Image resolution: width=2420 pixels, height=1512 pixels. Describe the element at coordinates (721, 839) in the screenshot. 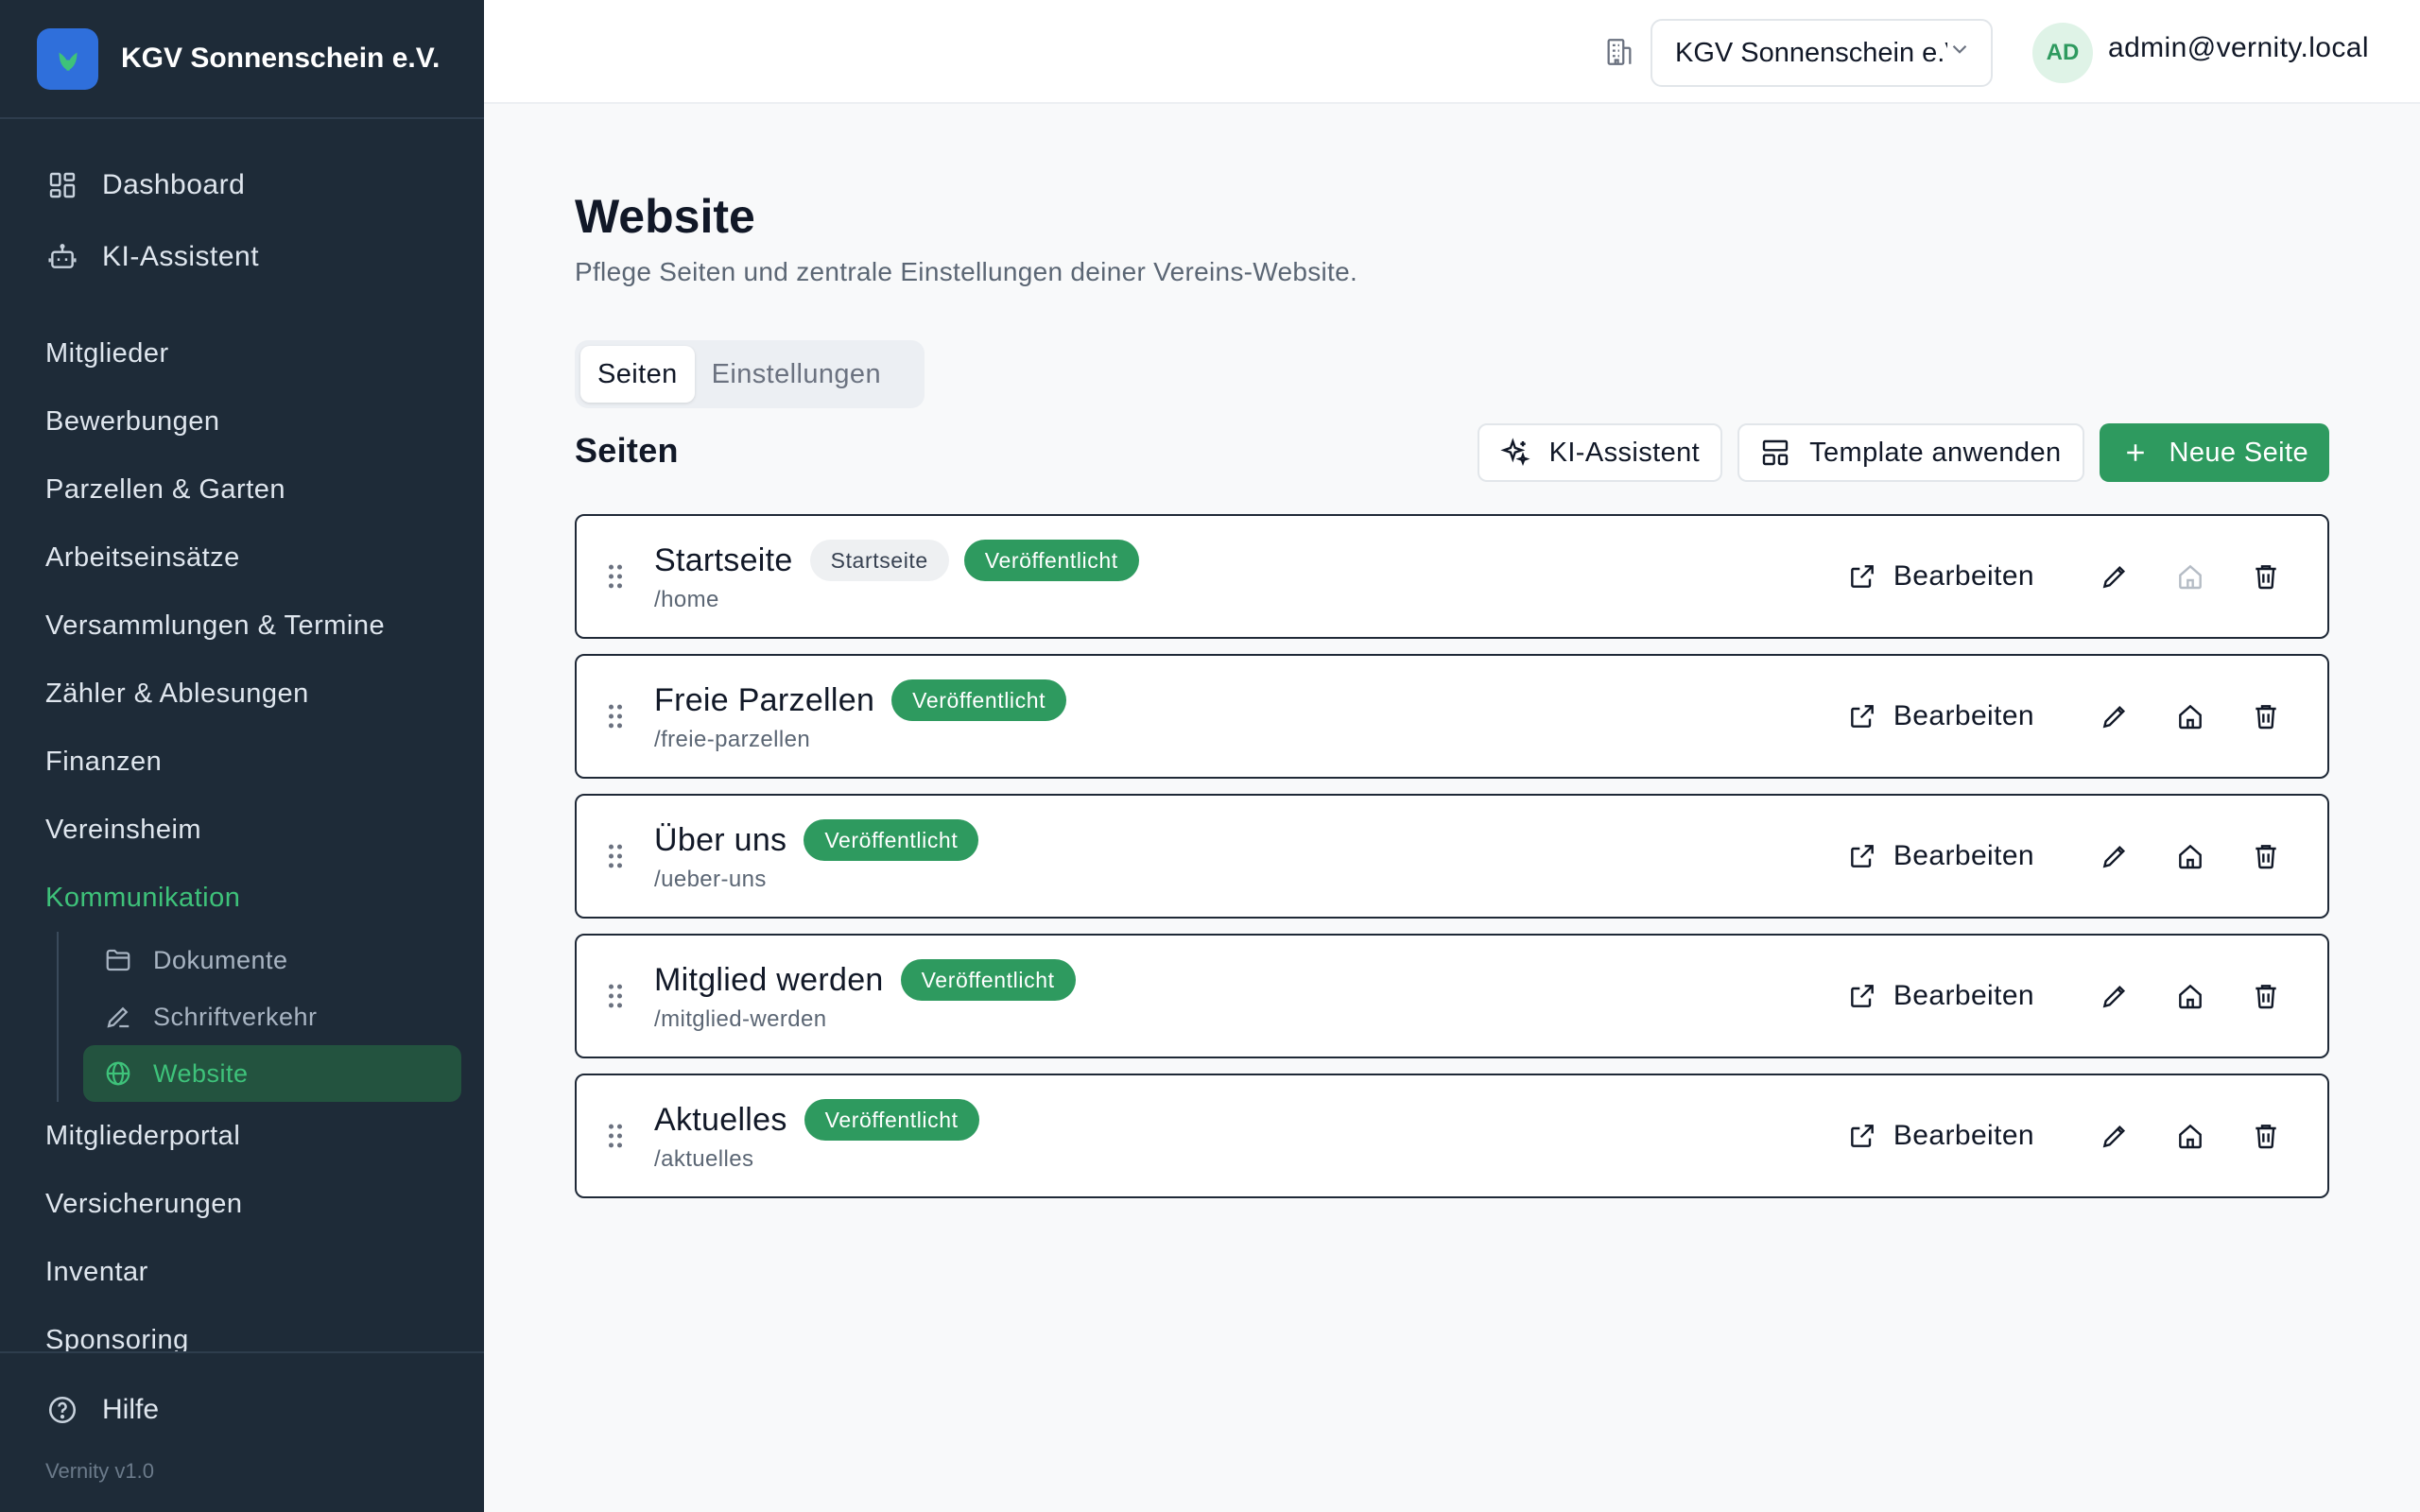

I see `page-title-text: Über uns` at that location.